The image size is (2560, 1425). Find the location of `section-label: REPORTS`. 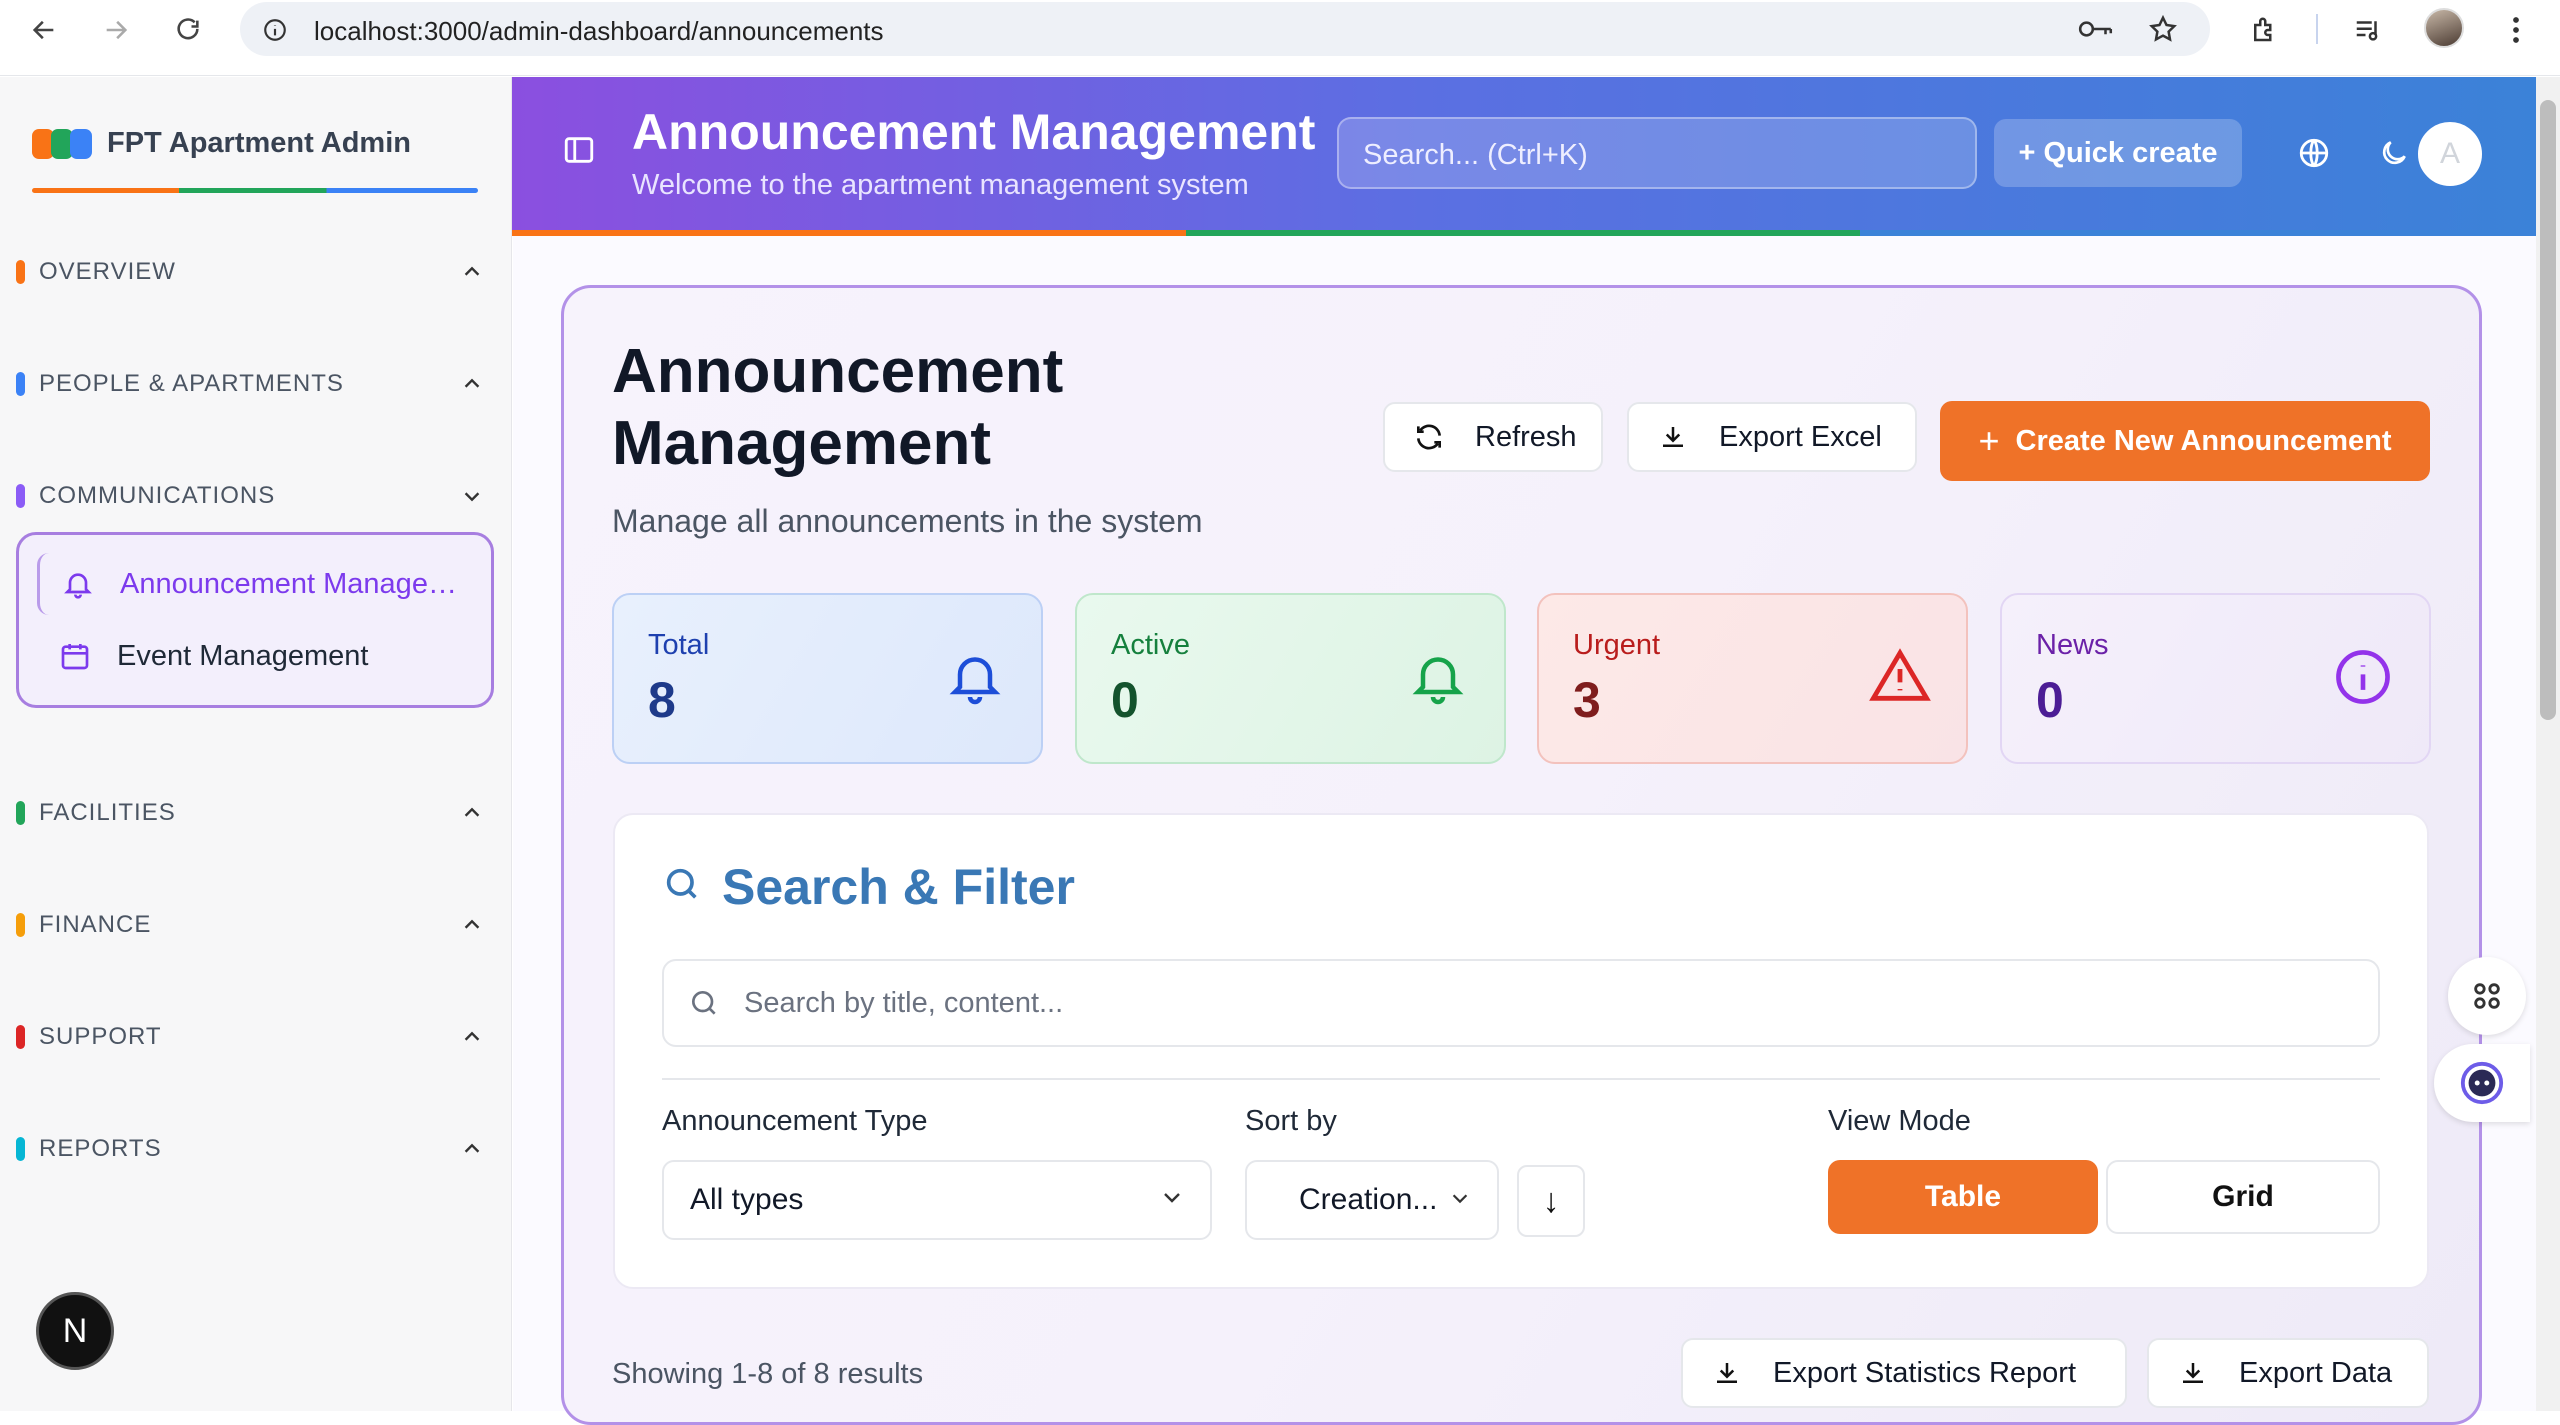

section-label: REPORTS is located at coordinates (100, 1148).